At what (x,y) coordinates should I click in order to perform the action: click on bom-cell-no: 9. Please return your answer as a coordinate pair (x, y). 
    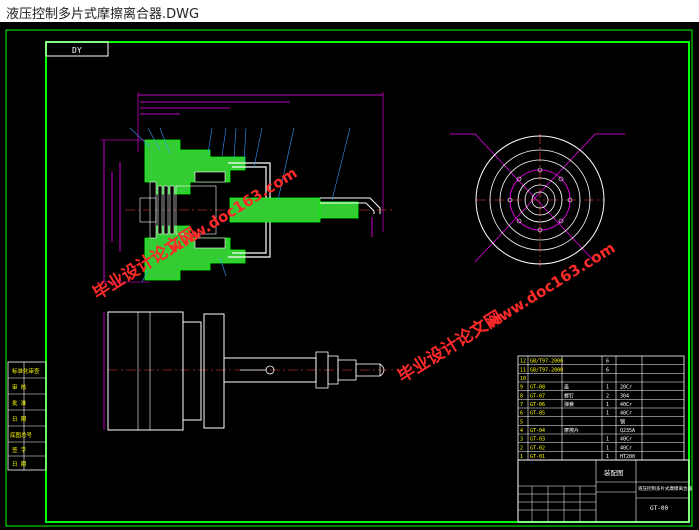
    Looking at the image, I should click on (521, 388).